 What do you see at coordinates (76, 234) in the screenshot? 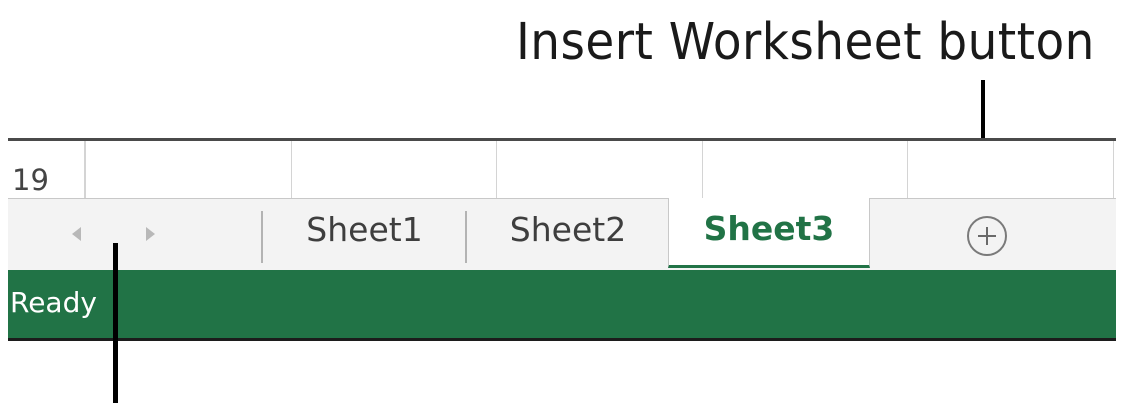
I see `chevron-left-icon` at bounding box center [76, 234].